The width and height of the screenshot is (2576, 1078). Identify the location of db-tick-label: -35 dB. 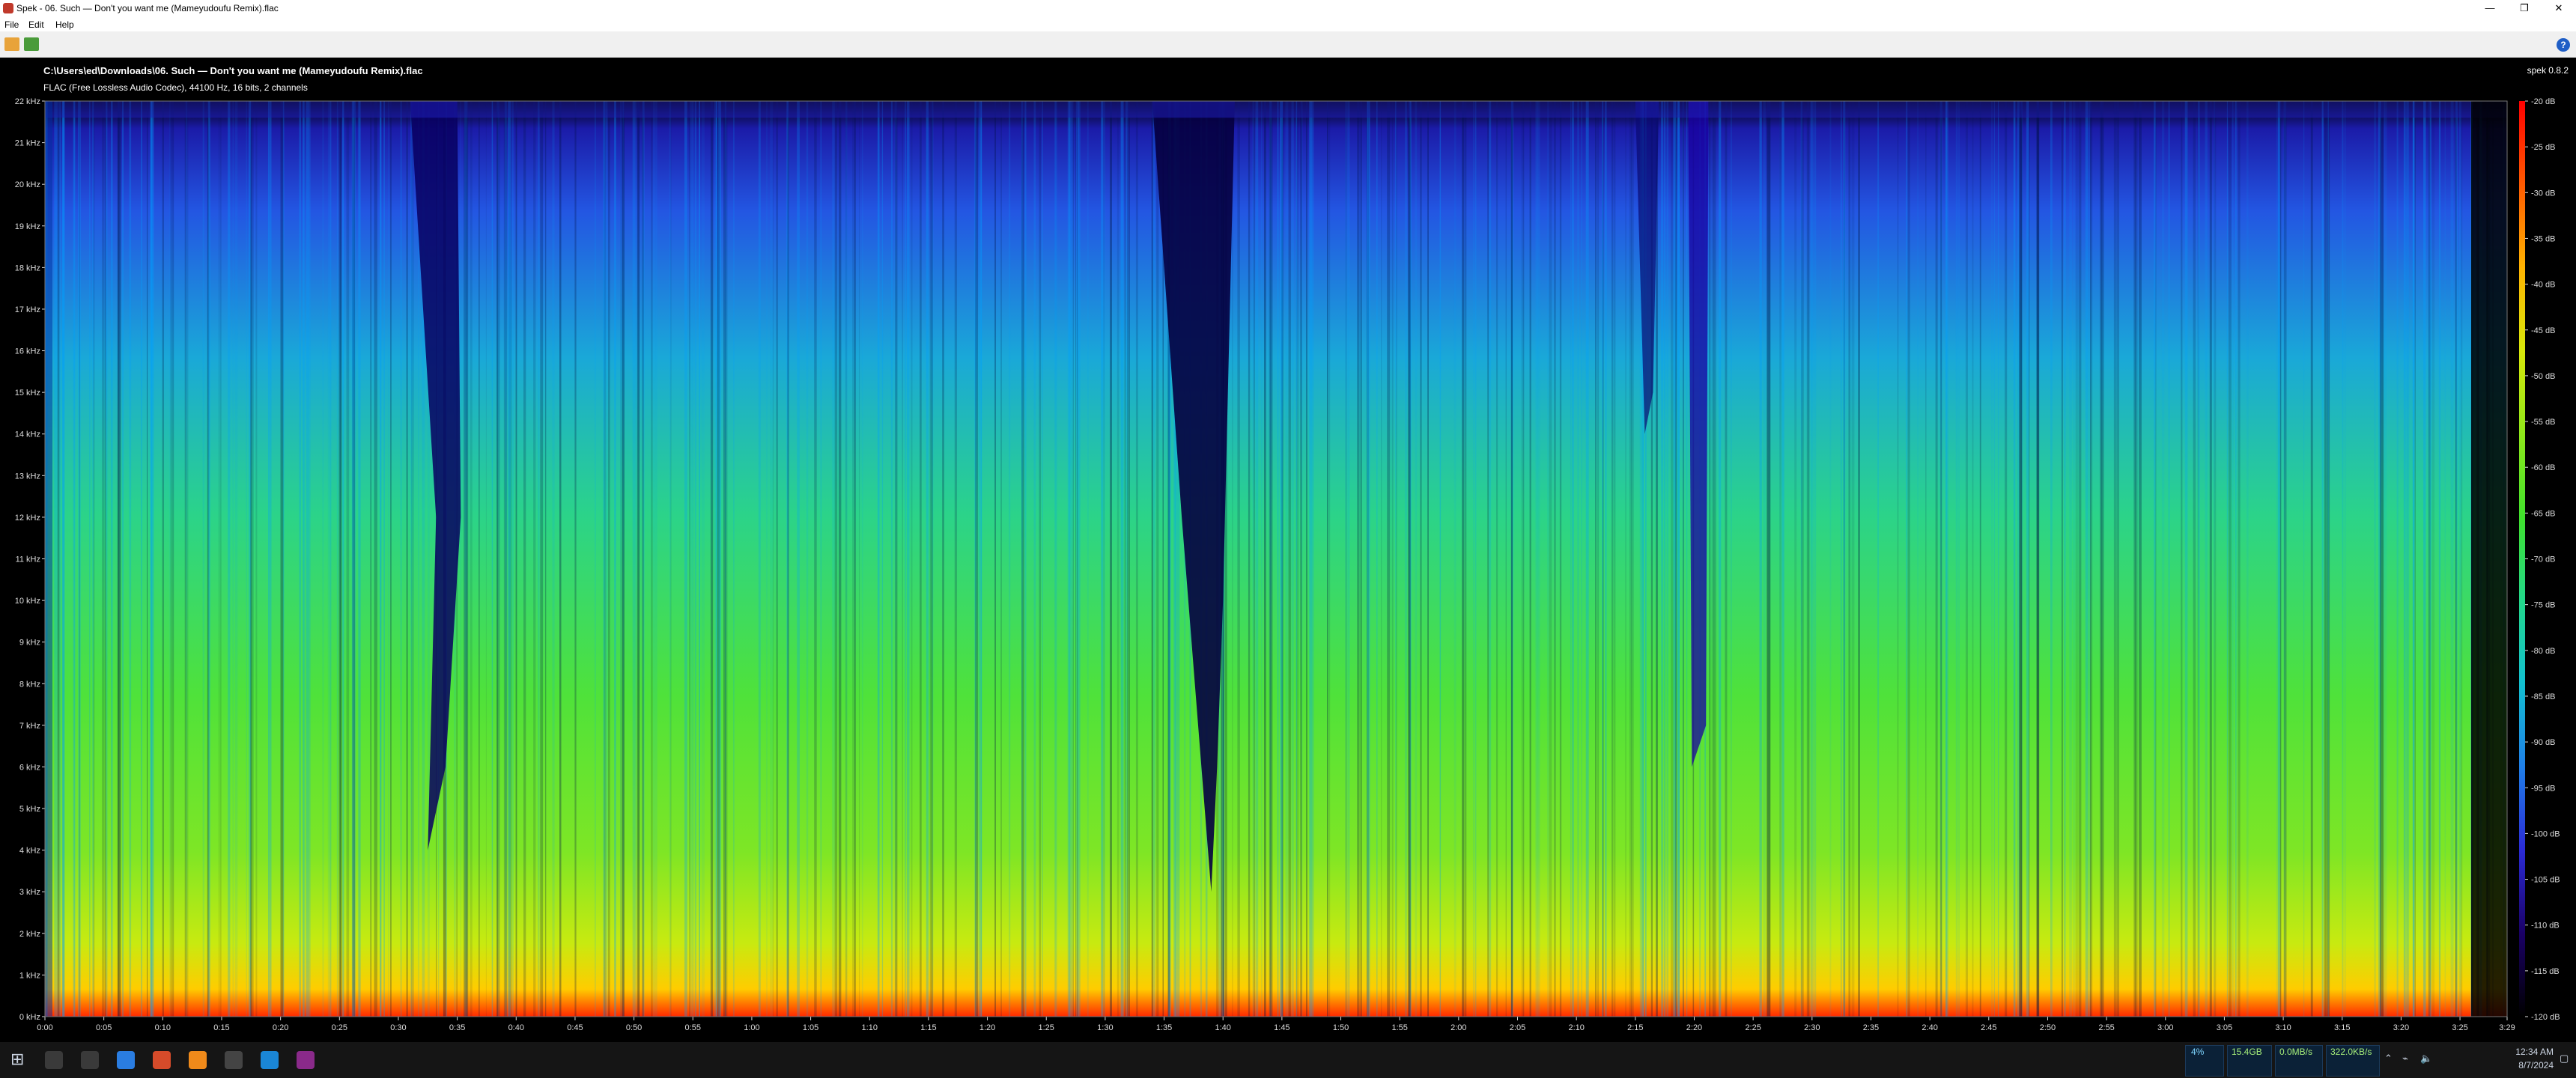
(2543, 238).